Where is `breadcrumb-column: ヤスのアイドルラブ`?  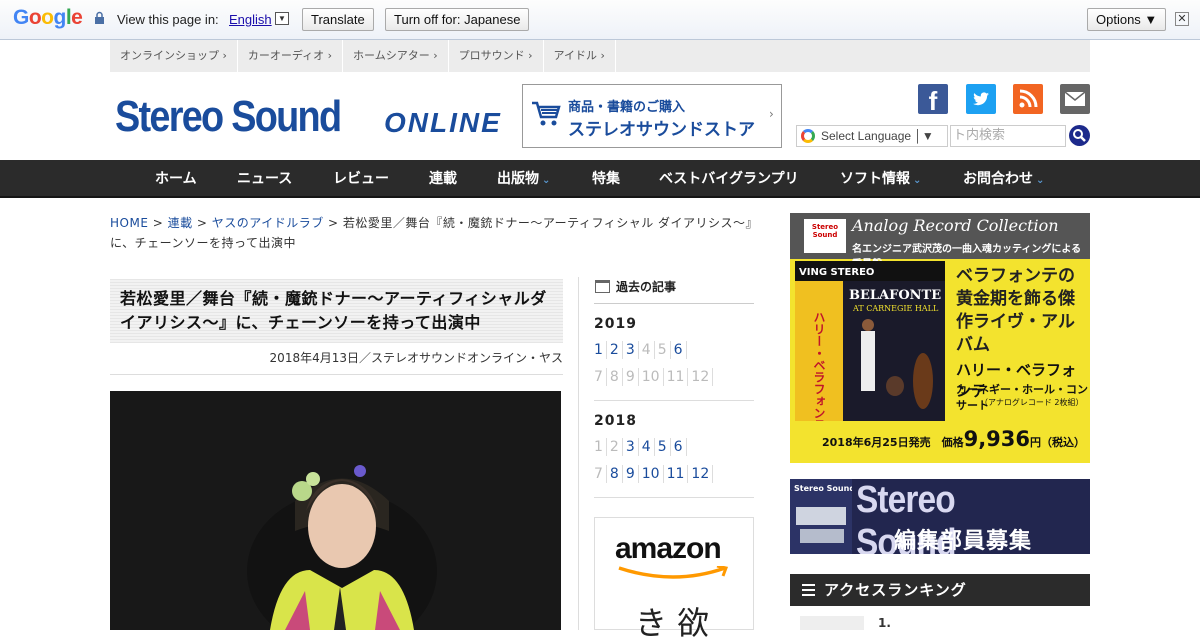
breadcrumb-column: ヤスのアイドルラブ is located at coordinates (268, 223).